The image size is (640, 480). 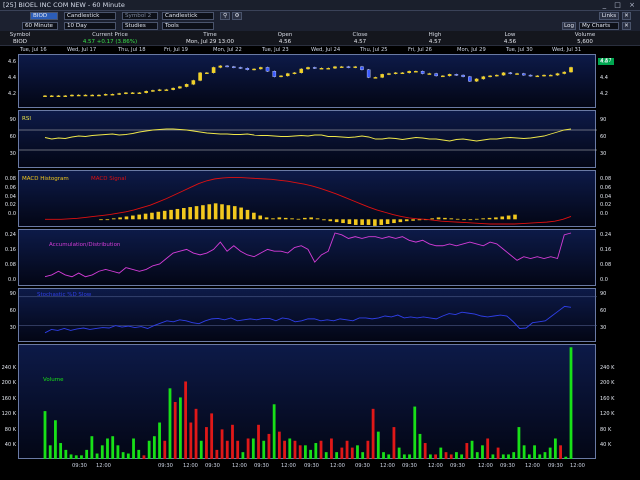 What do you see at coordinates (607, 368) in the screenshot?
I see `axis-tick-right: 240 K` at bounding box center [607, 368].